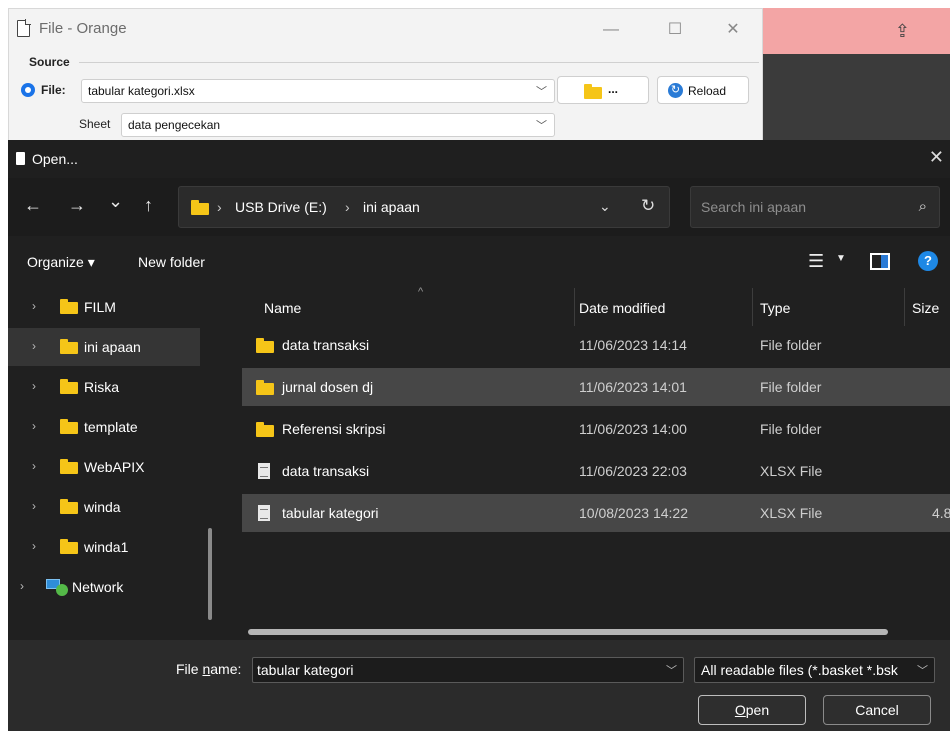 Image resolution: width=950 pixels, height=731 pixels. I want to click on column-header-size: Size, so click(925, 307).